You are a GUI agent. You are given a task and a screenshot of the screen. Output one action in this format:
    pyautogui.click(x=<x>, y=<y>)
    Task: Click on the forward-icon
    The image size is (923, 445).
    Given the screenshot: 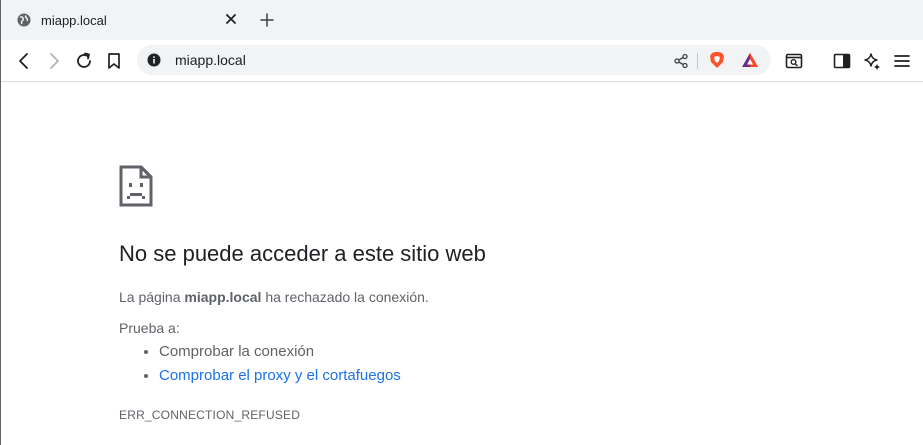 What is the action you would take?
    pyautogui.click(x=54, y=61)
    